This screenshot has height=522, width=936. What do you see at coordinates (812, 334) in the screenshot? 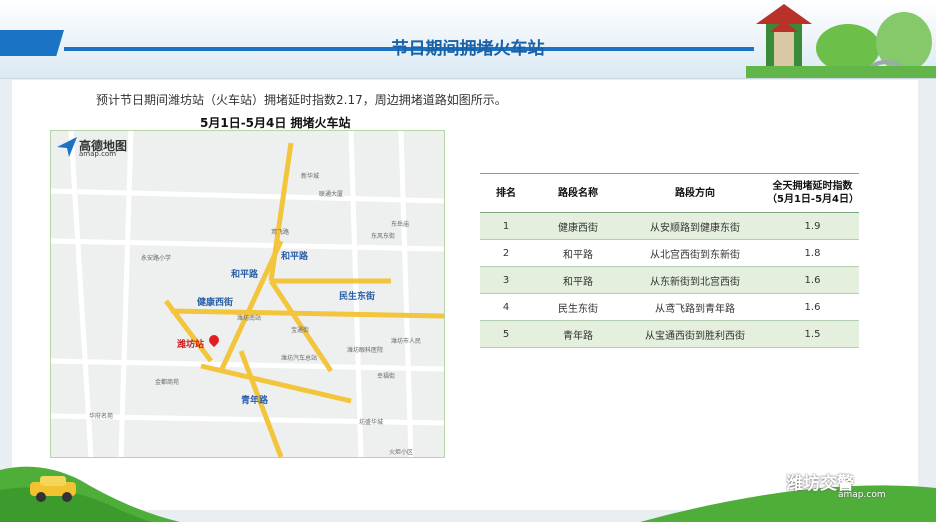
I see `cell-index: 1.5` at bounding box center [812, 334].